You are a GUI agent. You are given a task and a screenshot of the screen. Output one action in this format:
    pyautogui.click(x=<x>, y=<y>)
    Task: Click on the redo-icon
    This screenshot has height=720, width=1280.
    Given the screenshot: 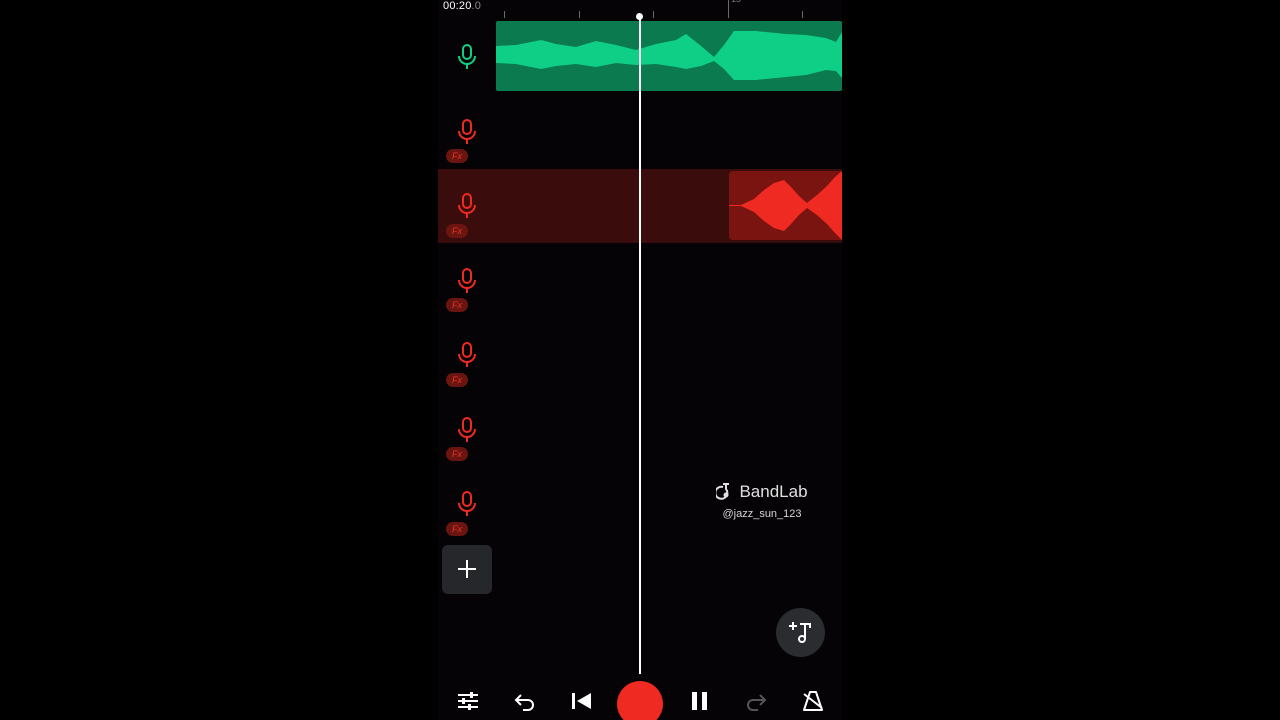 What is the action you would take?
    pyautogui.click(x=757, y=702)
    